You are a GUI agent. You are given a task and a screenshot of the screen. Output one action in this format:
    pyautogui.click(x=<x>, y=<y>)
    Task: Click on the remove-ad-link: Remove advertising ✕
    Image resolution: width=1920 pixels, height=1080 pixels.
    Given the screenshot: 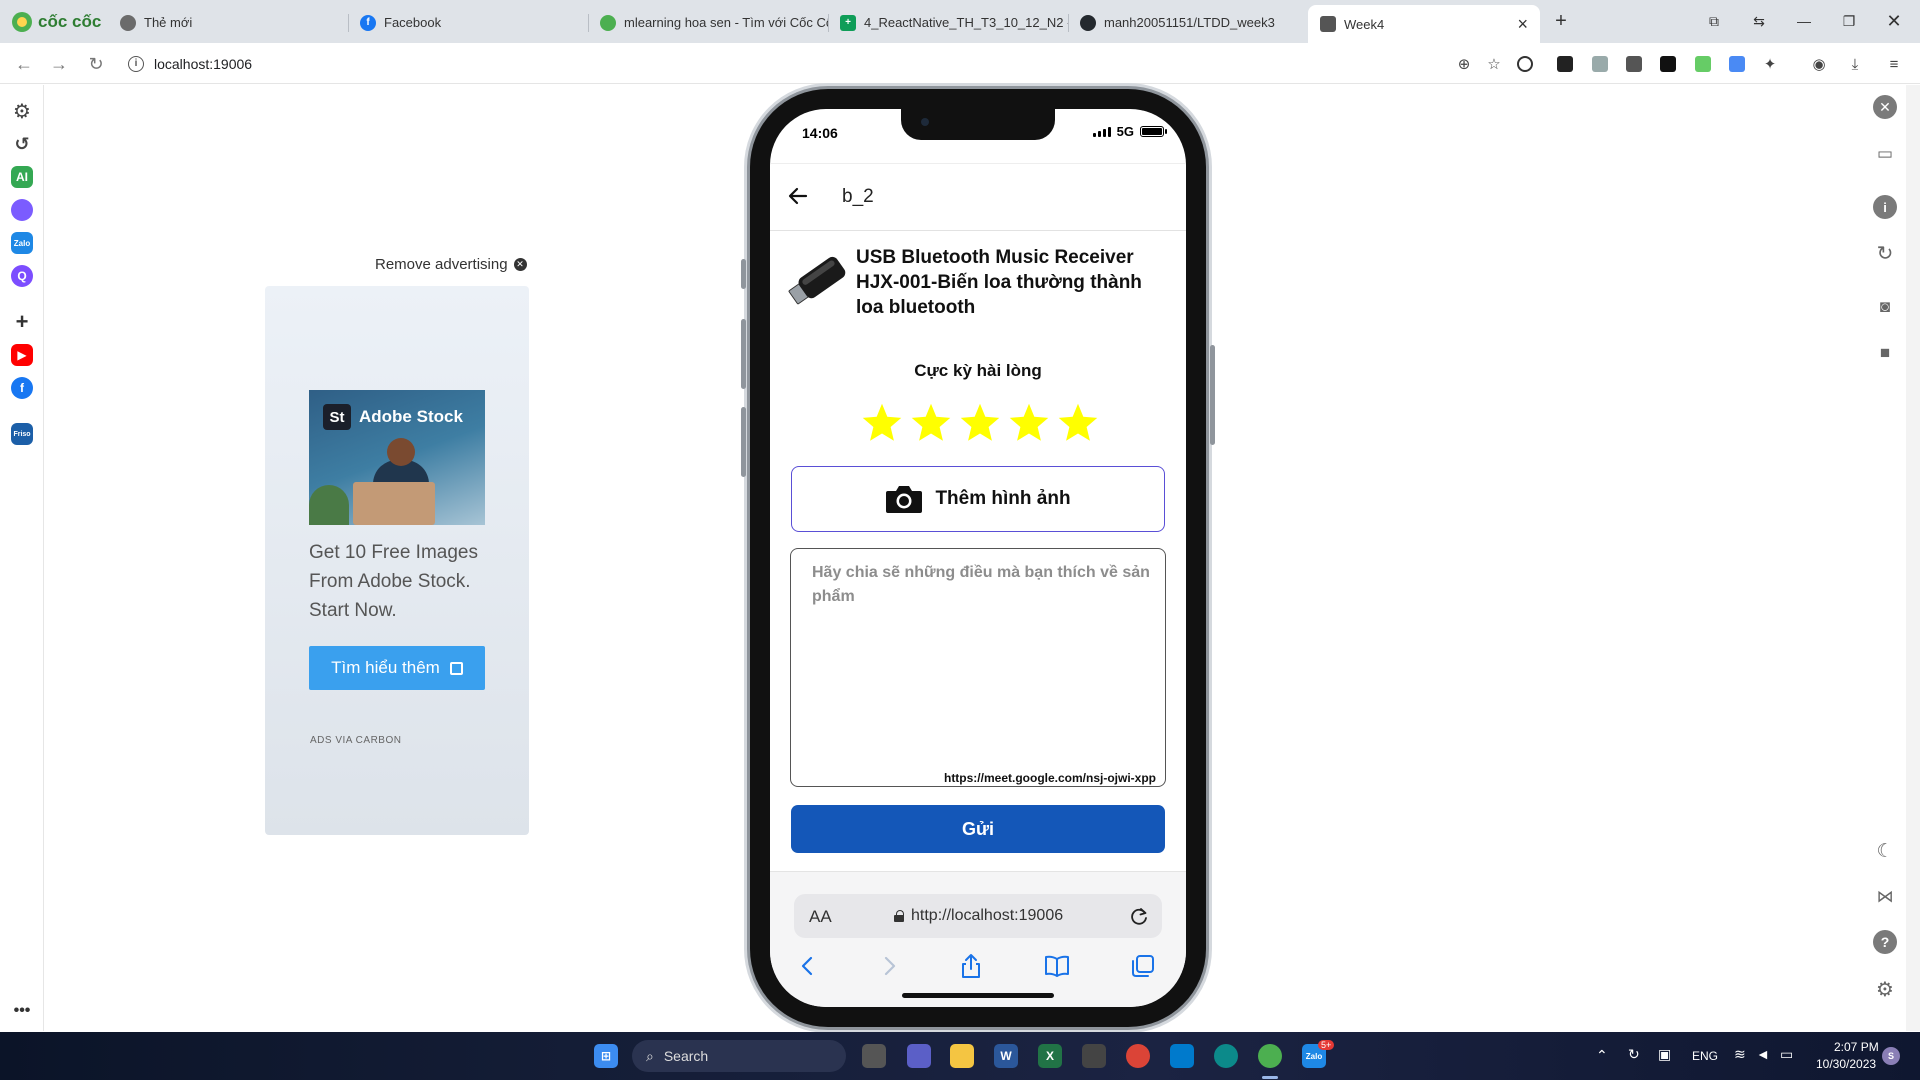 What is the action you would take?
    pyautogui.click(x=451, y=264)
    